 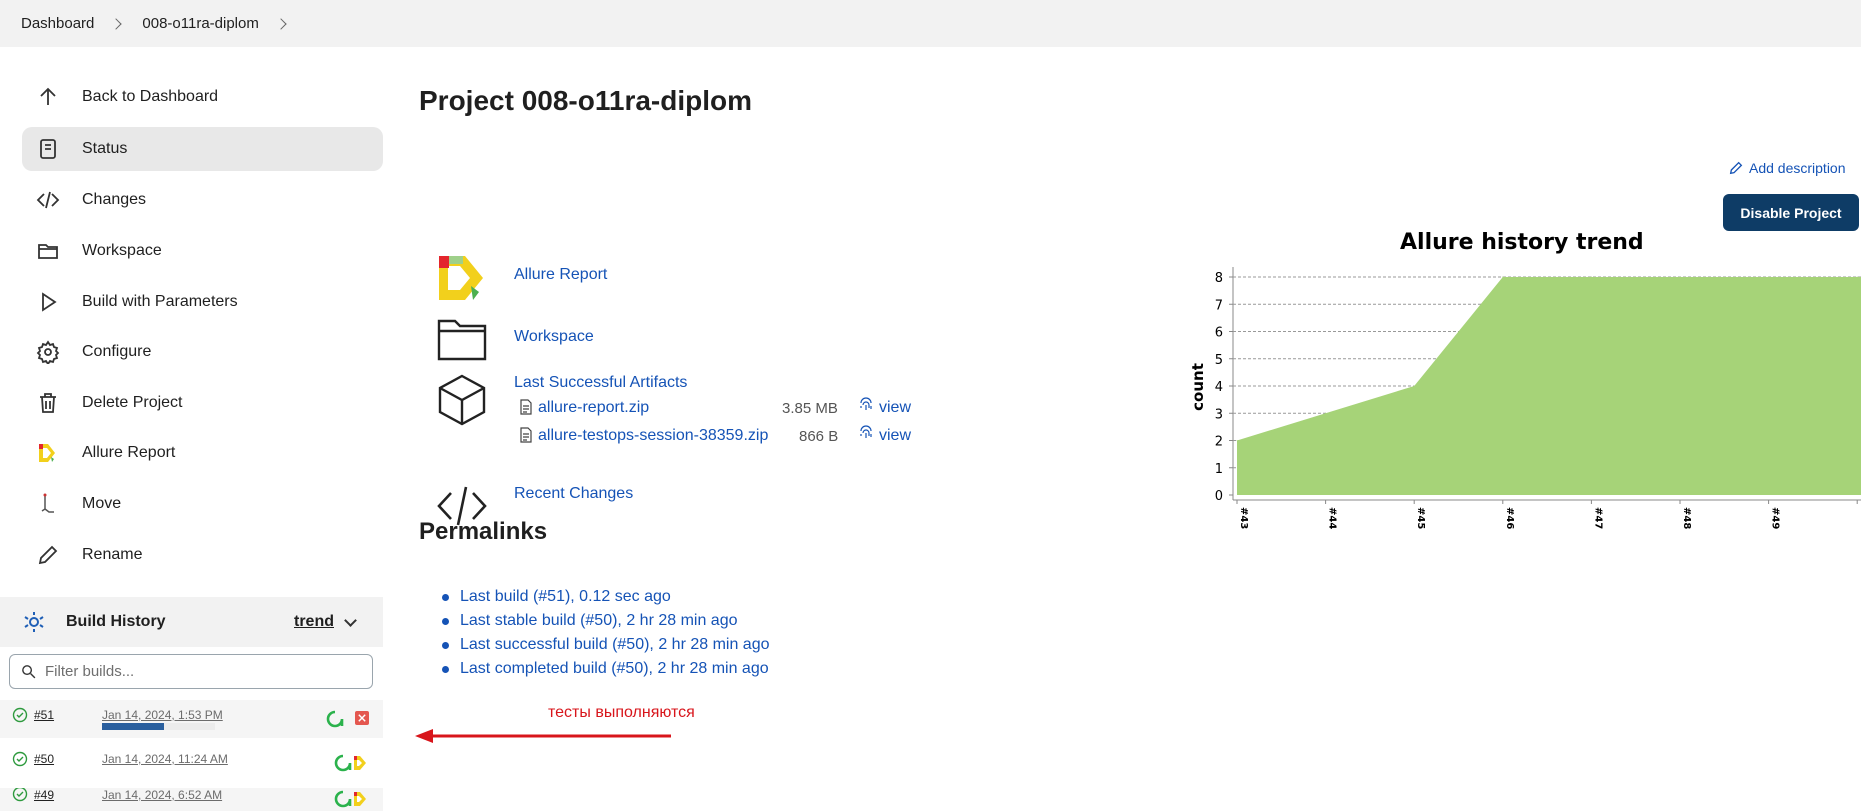 What do you see at coordinates (1219, 469) in the screenshot?
I see `y-tick-label: 1` at bounding box center [1219, 469].